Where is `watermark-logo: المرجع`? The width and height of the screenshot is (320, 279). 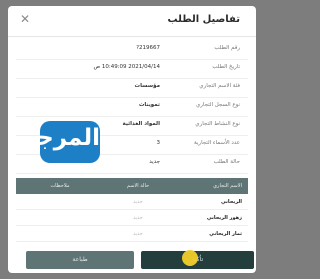 watermark-logo: المرجع is located at coordinates (61, 142).